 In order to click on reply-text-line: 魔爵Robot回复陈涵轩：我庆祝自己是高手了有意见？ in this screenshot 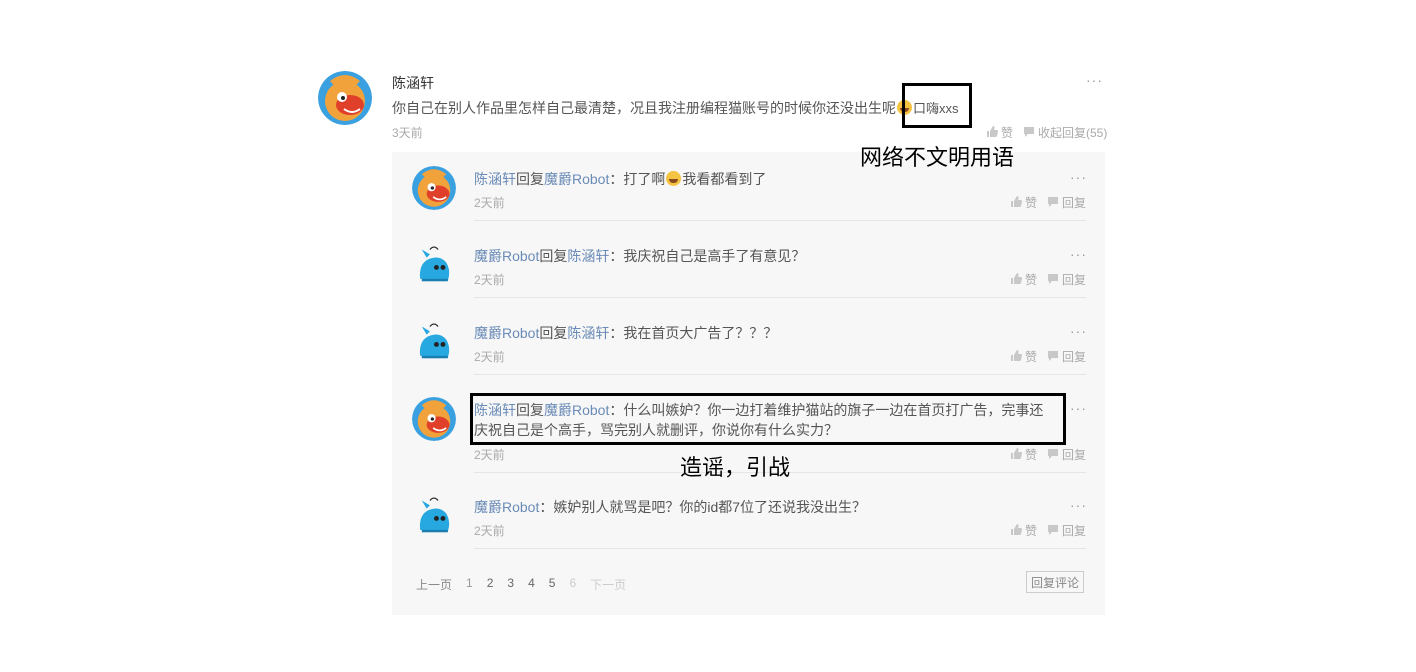, I will do `click(639, 256)`.